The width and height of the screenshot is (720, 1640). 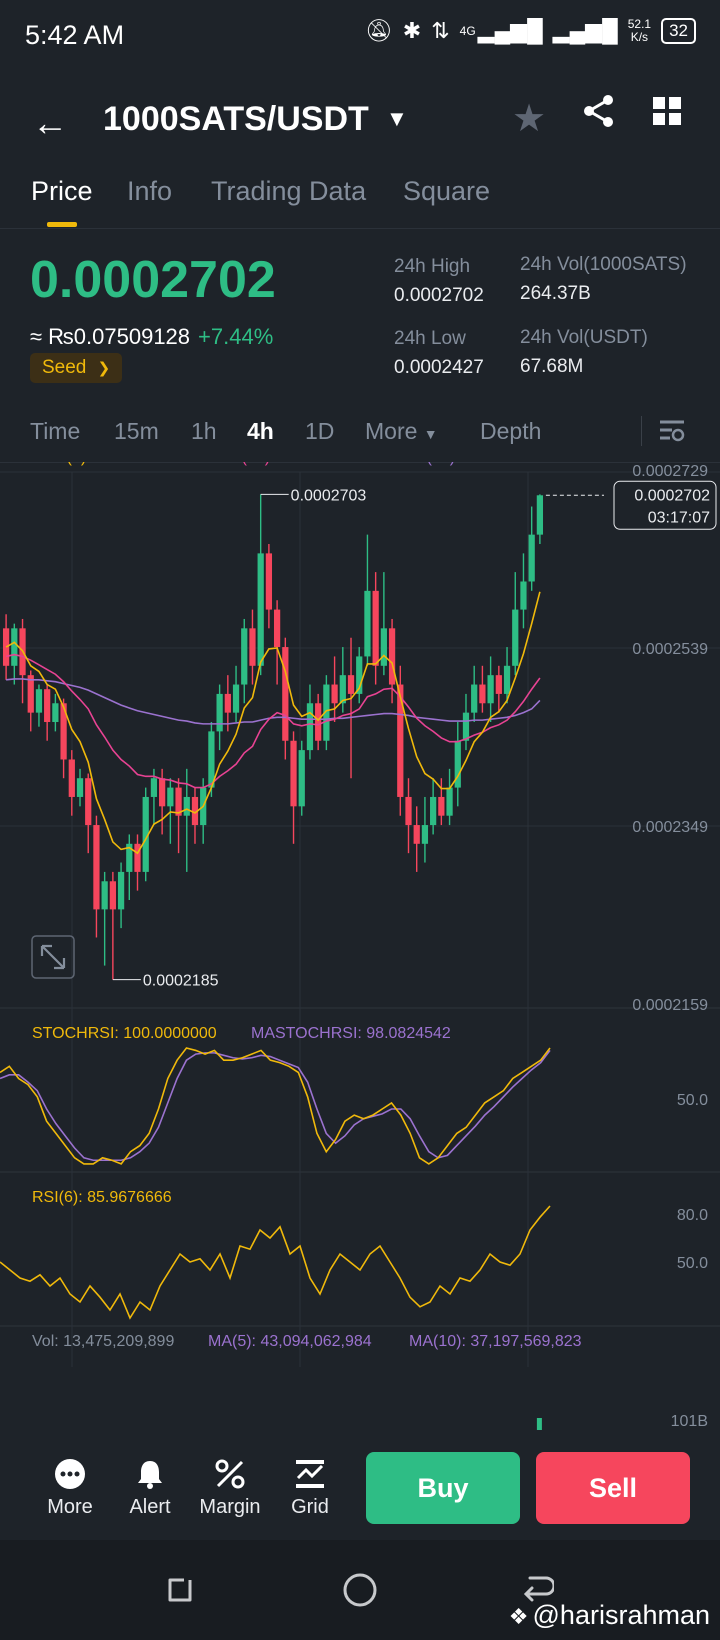 What do you see at coordinates (136, 431) in the screenshot?
I see `tf-15m: 15m` at bounding box center [136, 431].